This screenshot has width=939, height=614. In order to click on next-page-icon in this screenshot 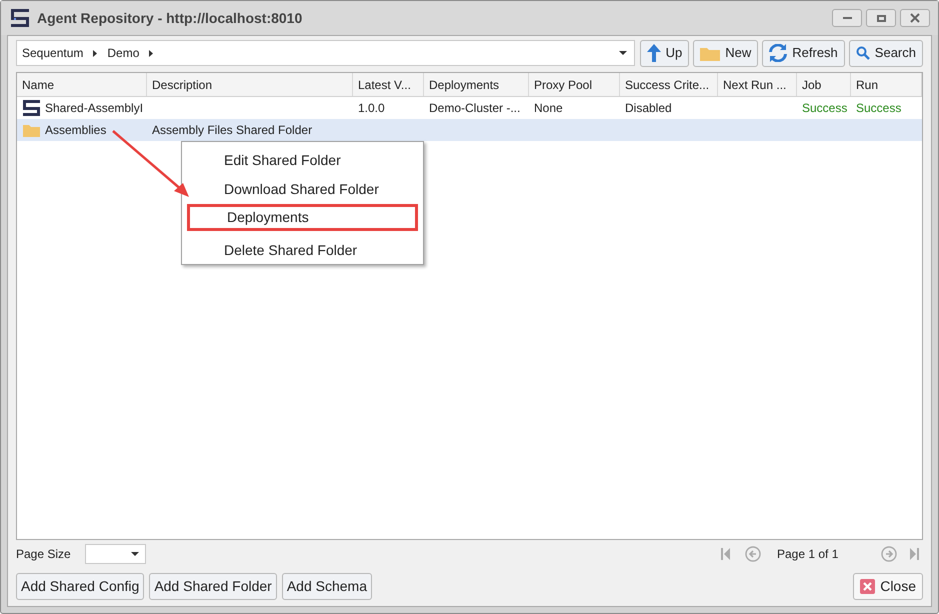, I will do `click(889, 554)`.